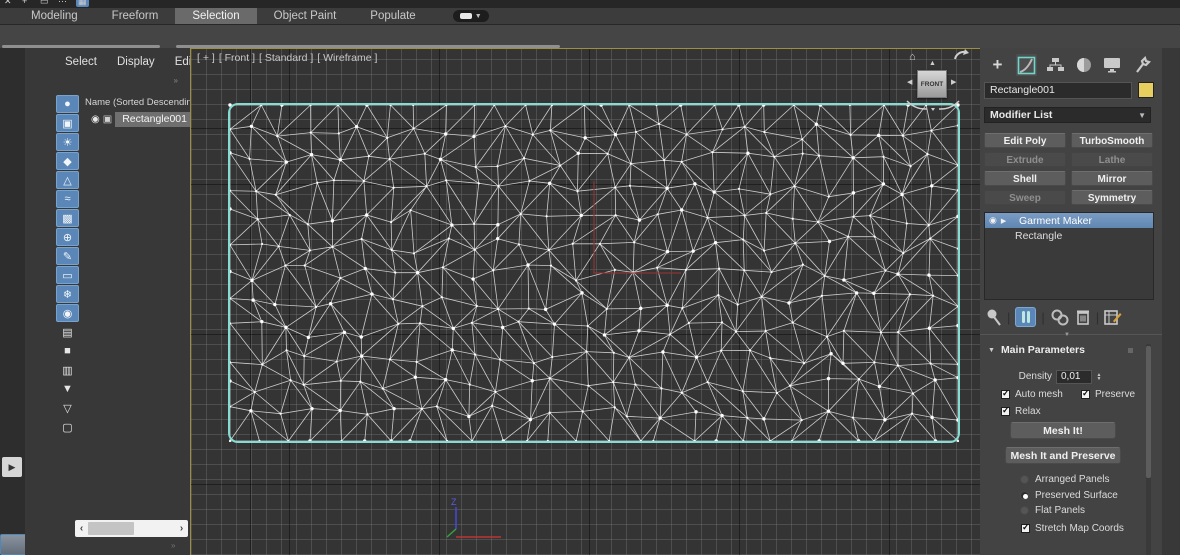 The image size is (1180, 555). What do you see at coordinates (997, 65) in the screenshot?
I see `tab-create: +` at bounding box center [997, 65].